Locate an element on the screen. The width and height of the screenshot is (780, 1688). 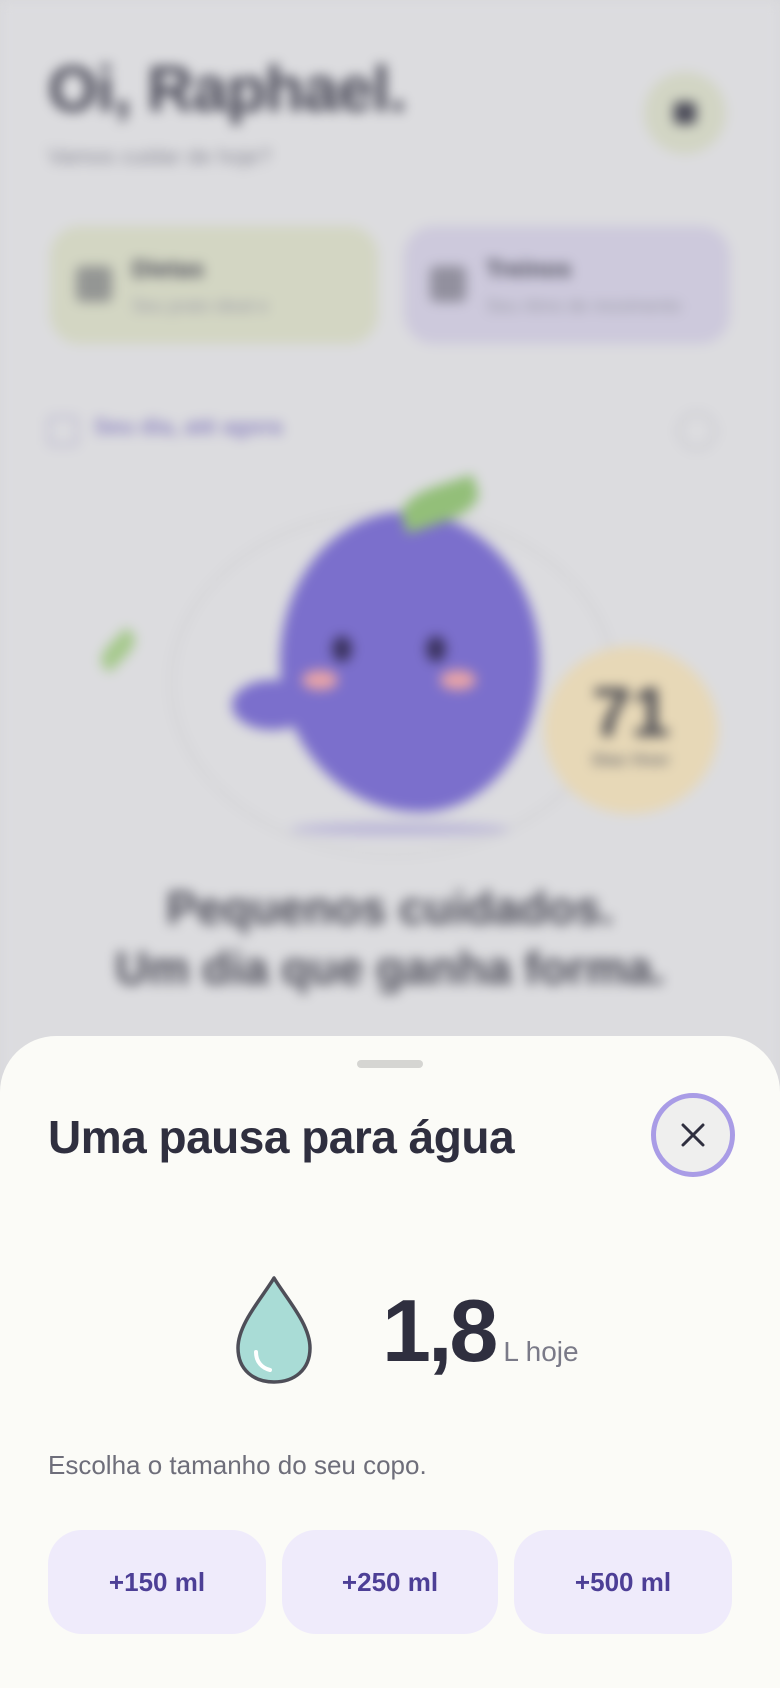
leaf-decoration is located at coordinates (118, 650).